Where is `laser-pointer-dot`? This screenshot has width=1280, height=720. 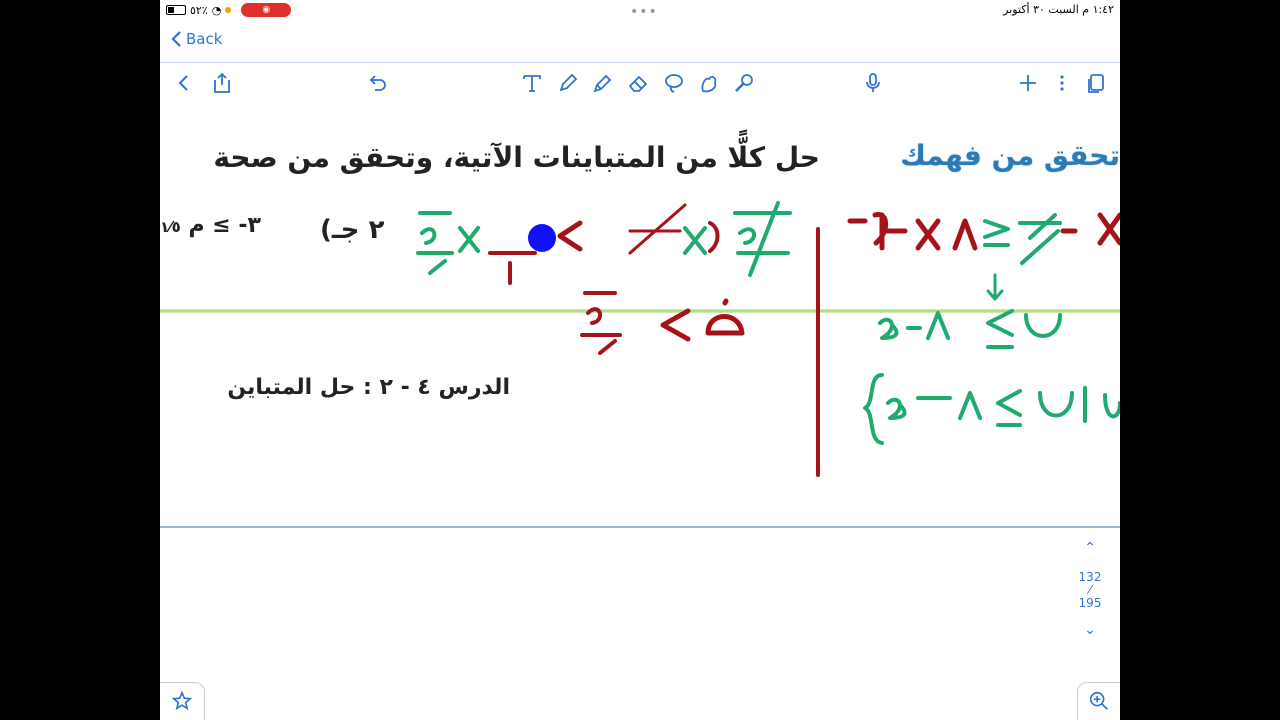 laser-pointer-dot is located at coordinates (542, 238).